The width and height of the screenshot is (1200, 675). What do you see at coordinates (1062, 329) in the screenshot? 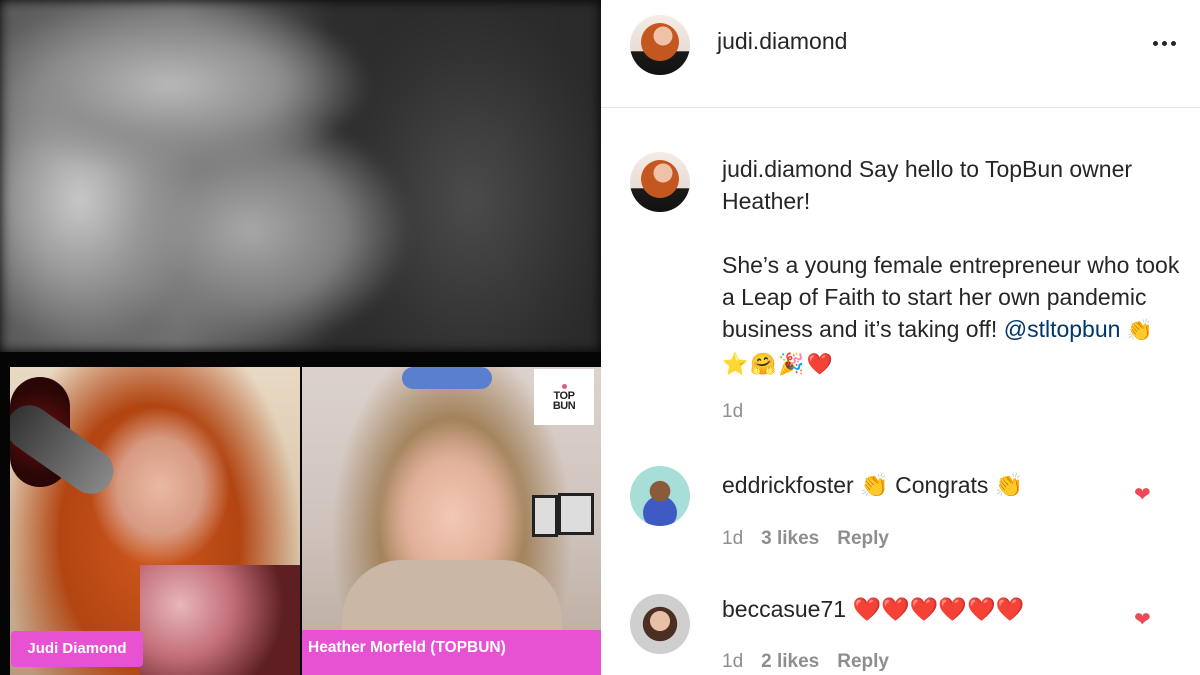
I see `mention-link: @stltopbun` at bounding box center [1062, 329].